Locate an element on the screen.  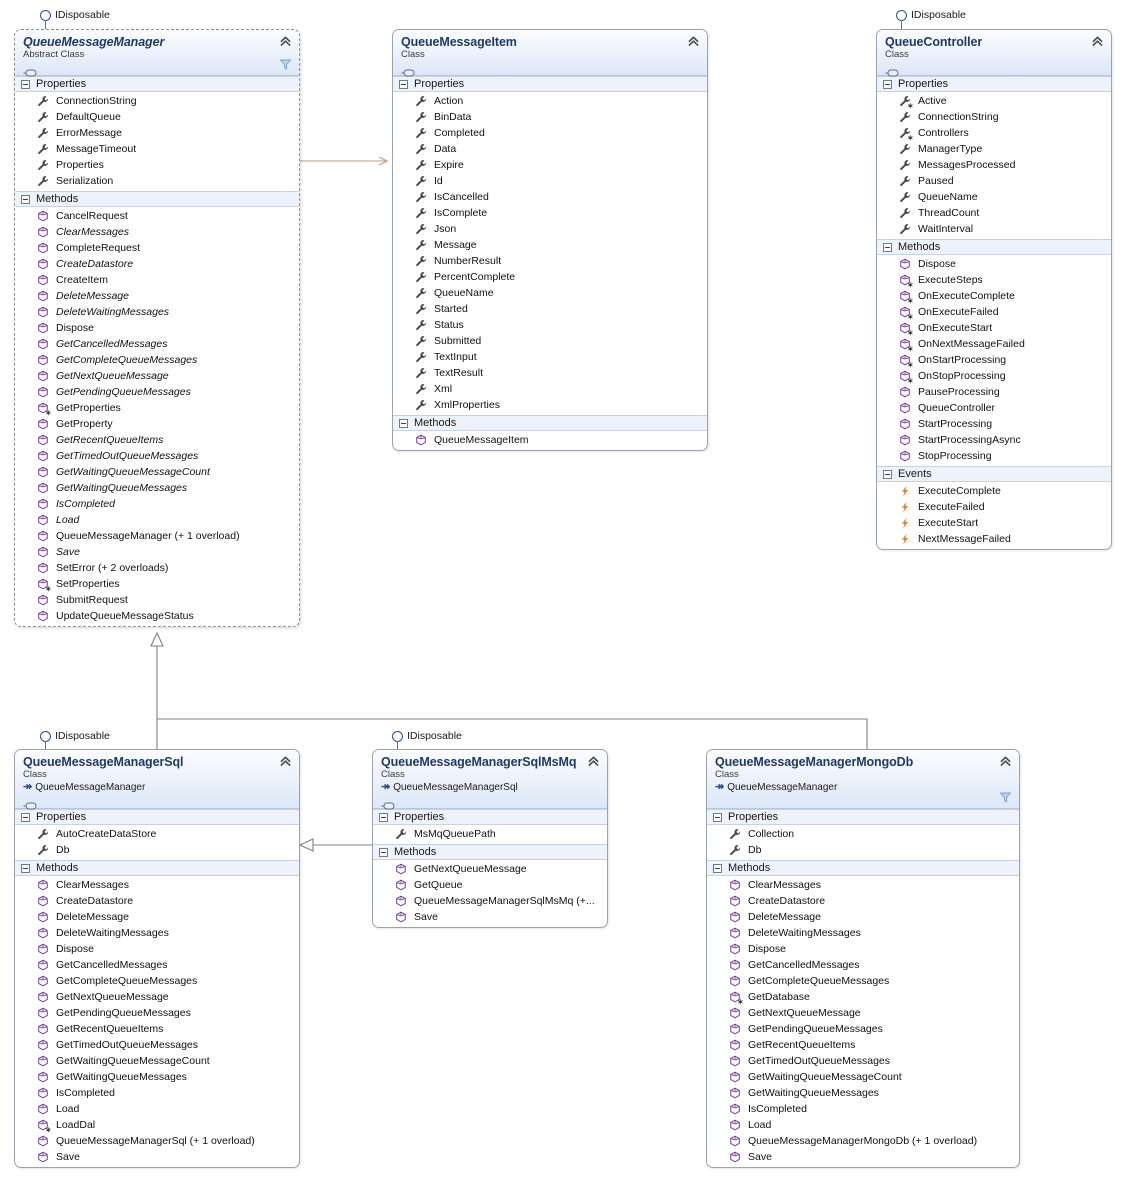
member-row: QueueName is located at coordinates (550, 293).